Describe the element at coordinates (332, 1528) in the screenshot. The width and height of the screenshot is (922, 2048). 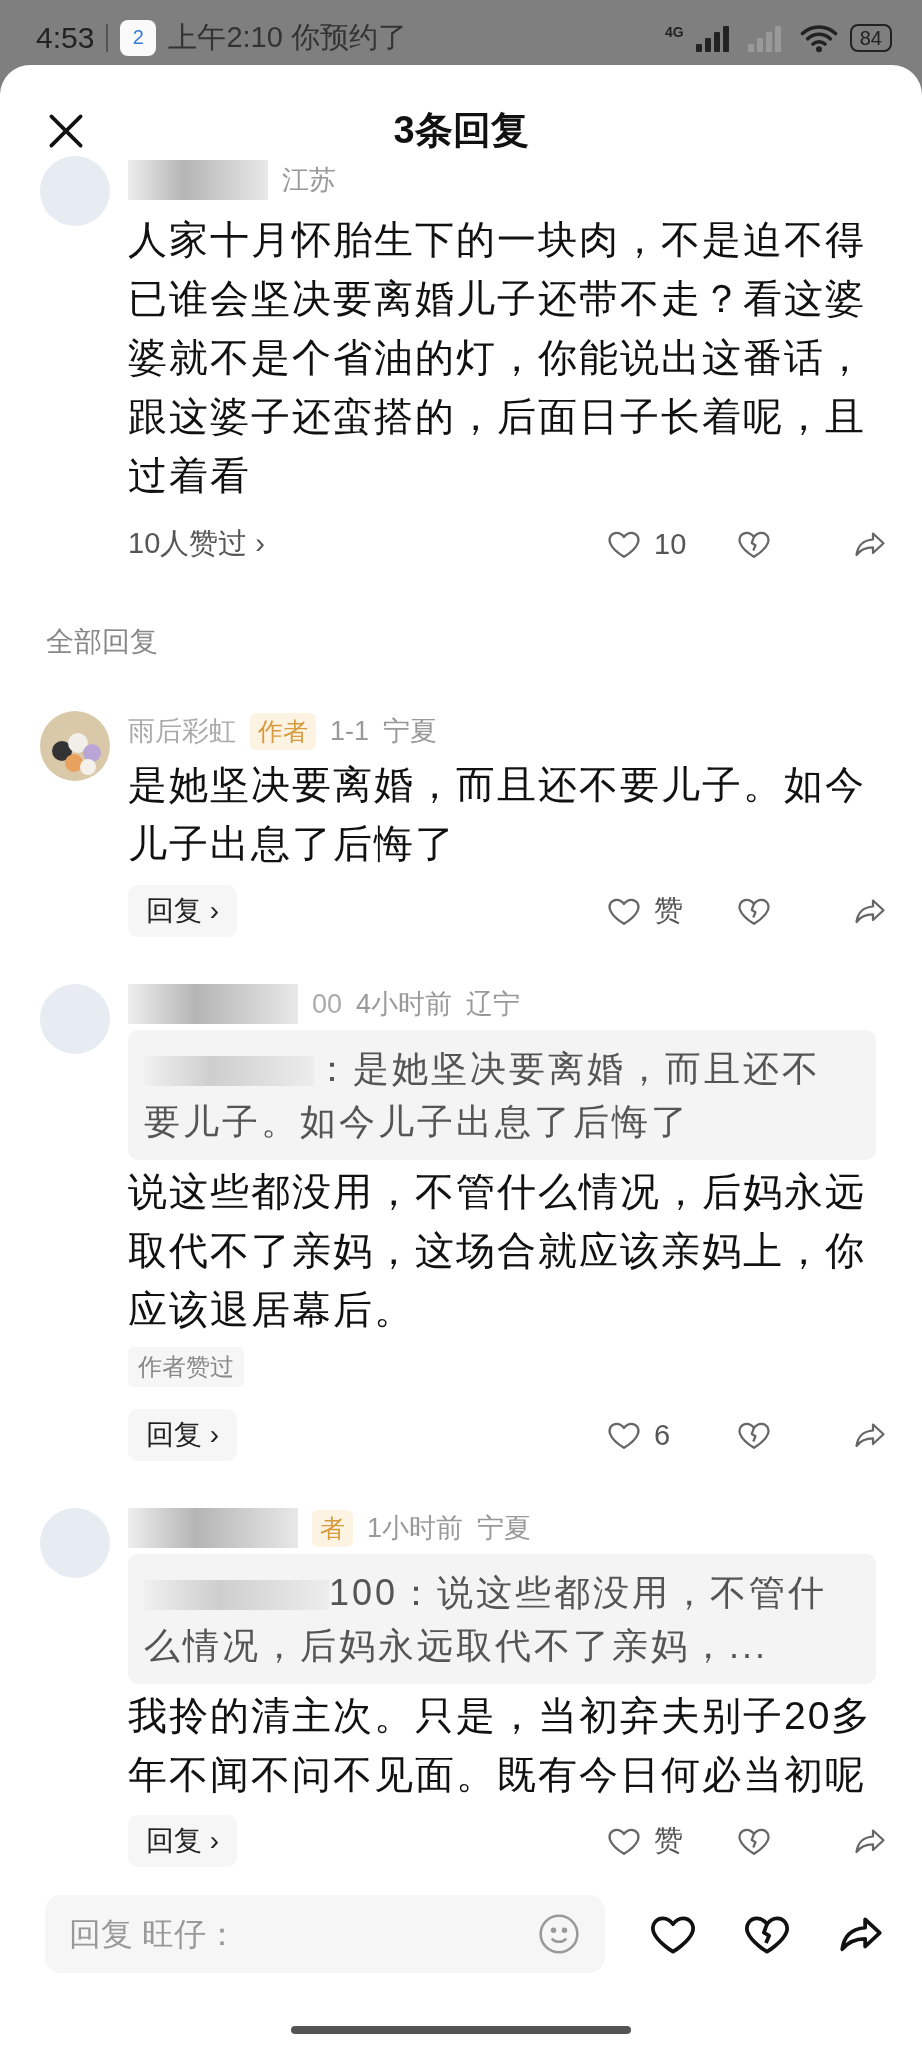
I see `author-badge: 者` at that location.